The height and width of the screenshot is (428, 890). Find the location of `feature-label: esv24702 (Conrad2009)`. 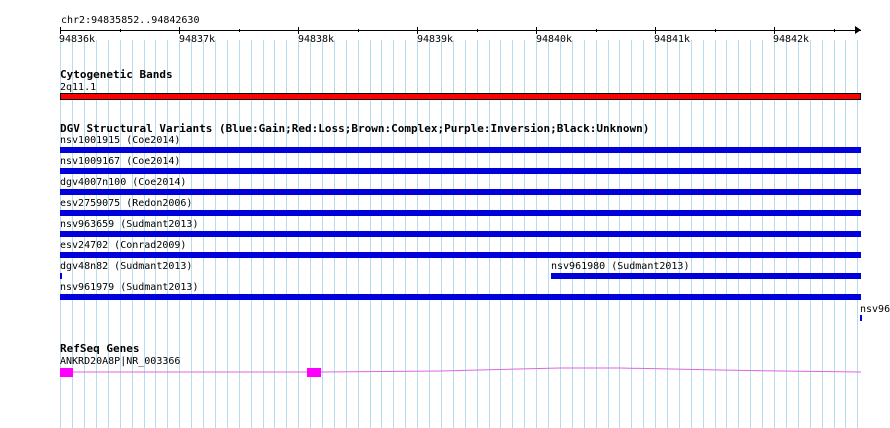

feature-label: esv24702 (Conrad2009) is located at coordinates (123, 245).